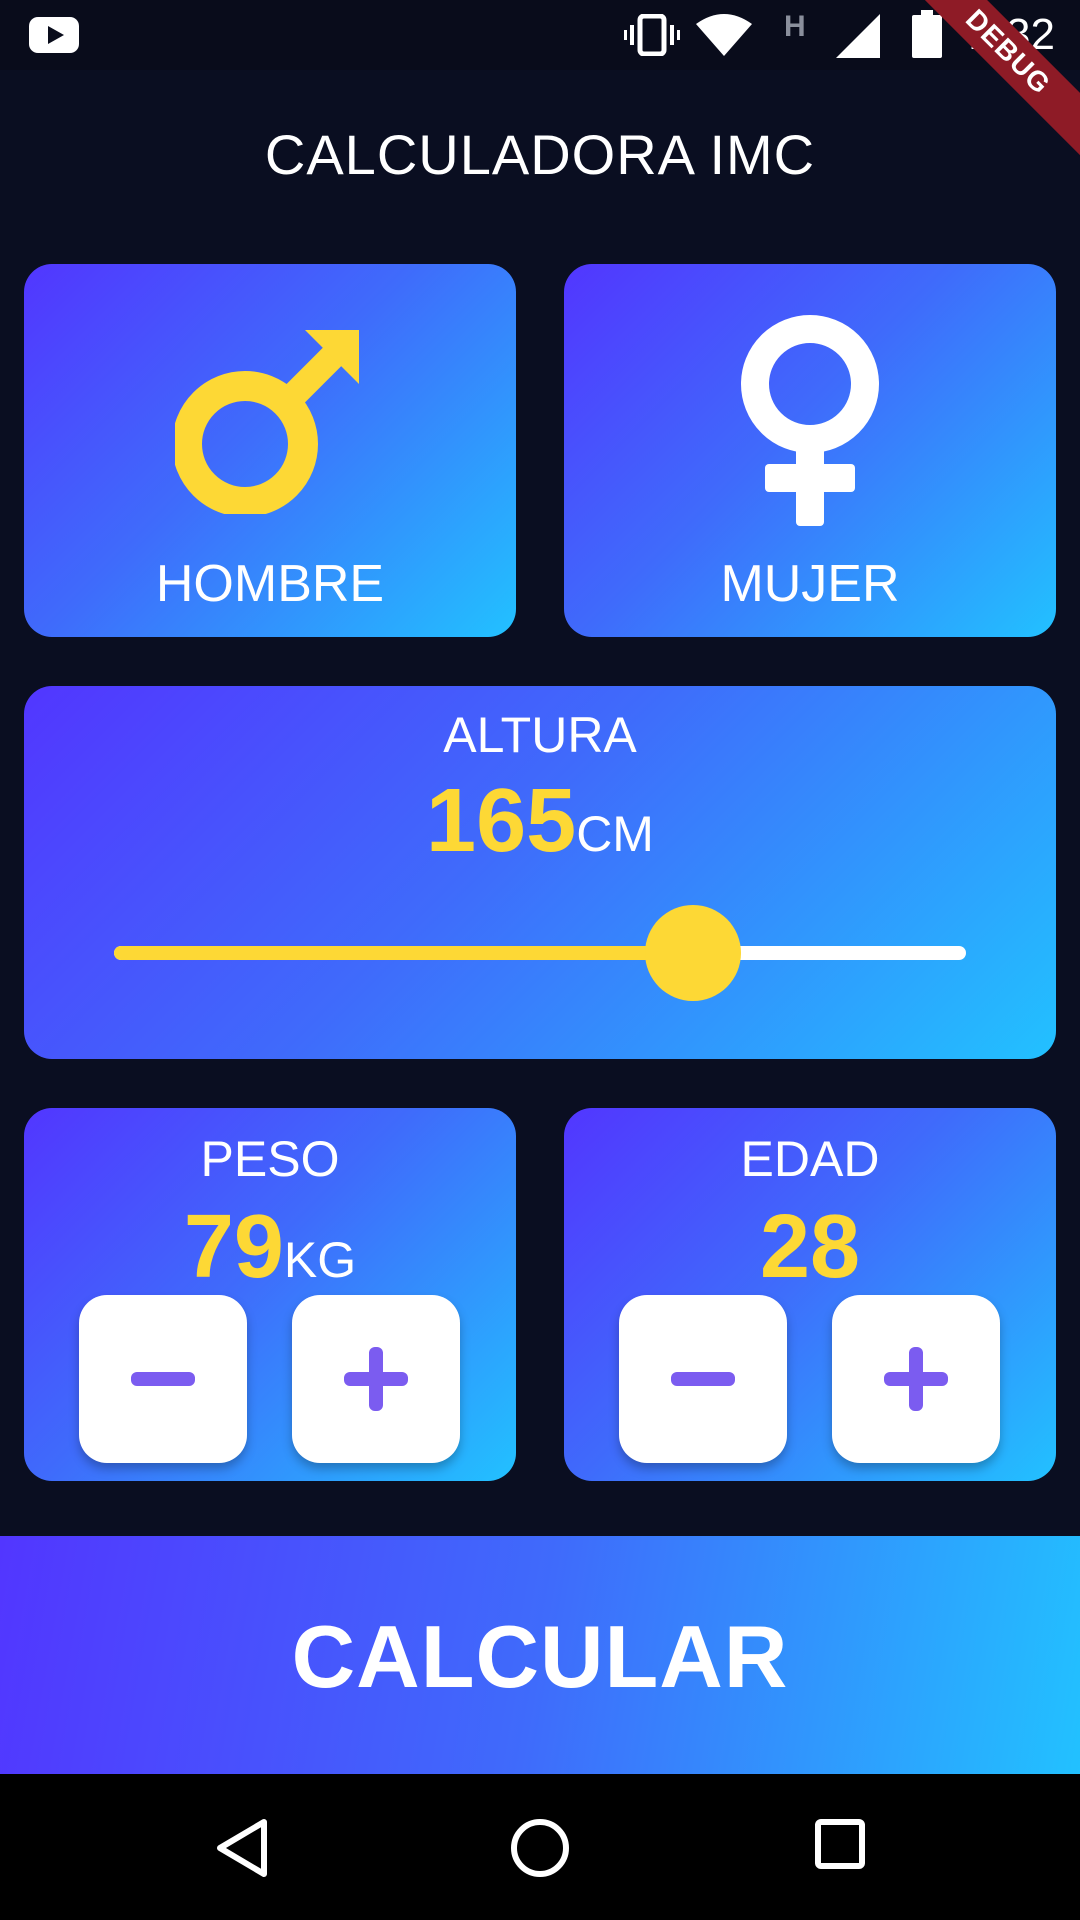 Image resolution: width=1080 pixels, height=1920 pixels. I want to click on age-card: EDAD 28, so click(810, 1294).